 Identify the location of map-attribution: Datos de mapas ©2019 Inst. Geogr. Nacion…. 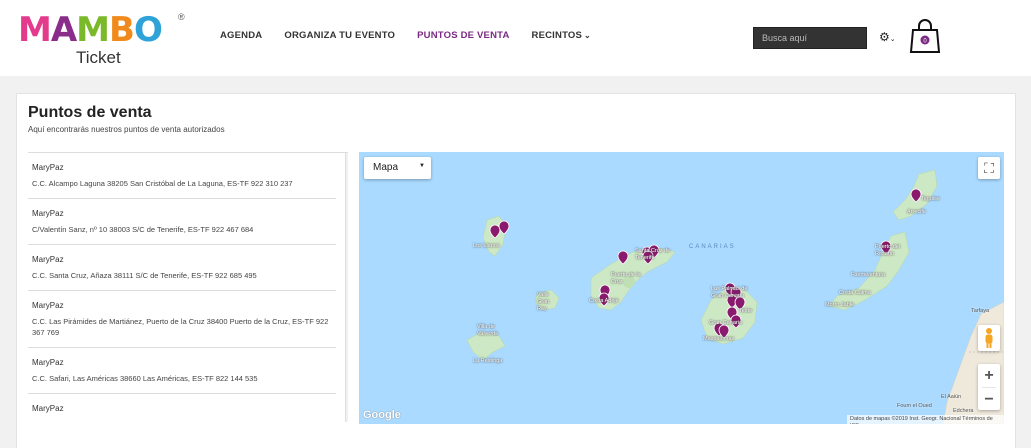
(925, 419).